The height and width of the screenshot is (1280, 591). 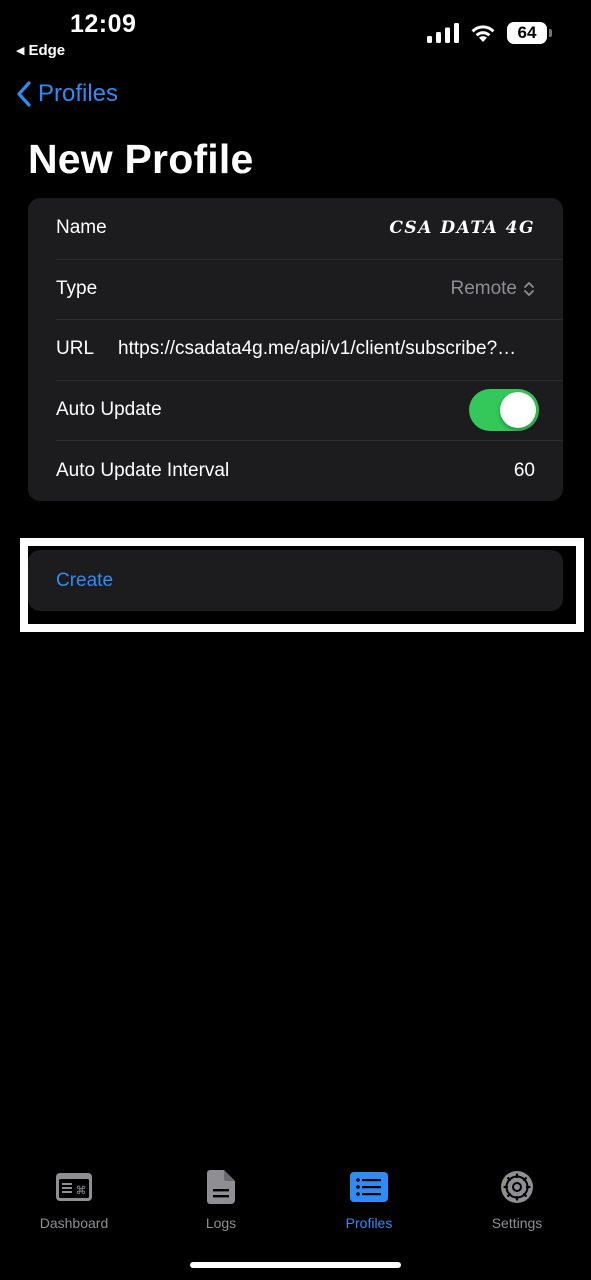 What do you see at coordinates (109, 410) in the screenshot?
I see `auto-update-label: Auto Update` at bounding box center [109, 410].